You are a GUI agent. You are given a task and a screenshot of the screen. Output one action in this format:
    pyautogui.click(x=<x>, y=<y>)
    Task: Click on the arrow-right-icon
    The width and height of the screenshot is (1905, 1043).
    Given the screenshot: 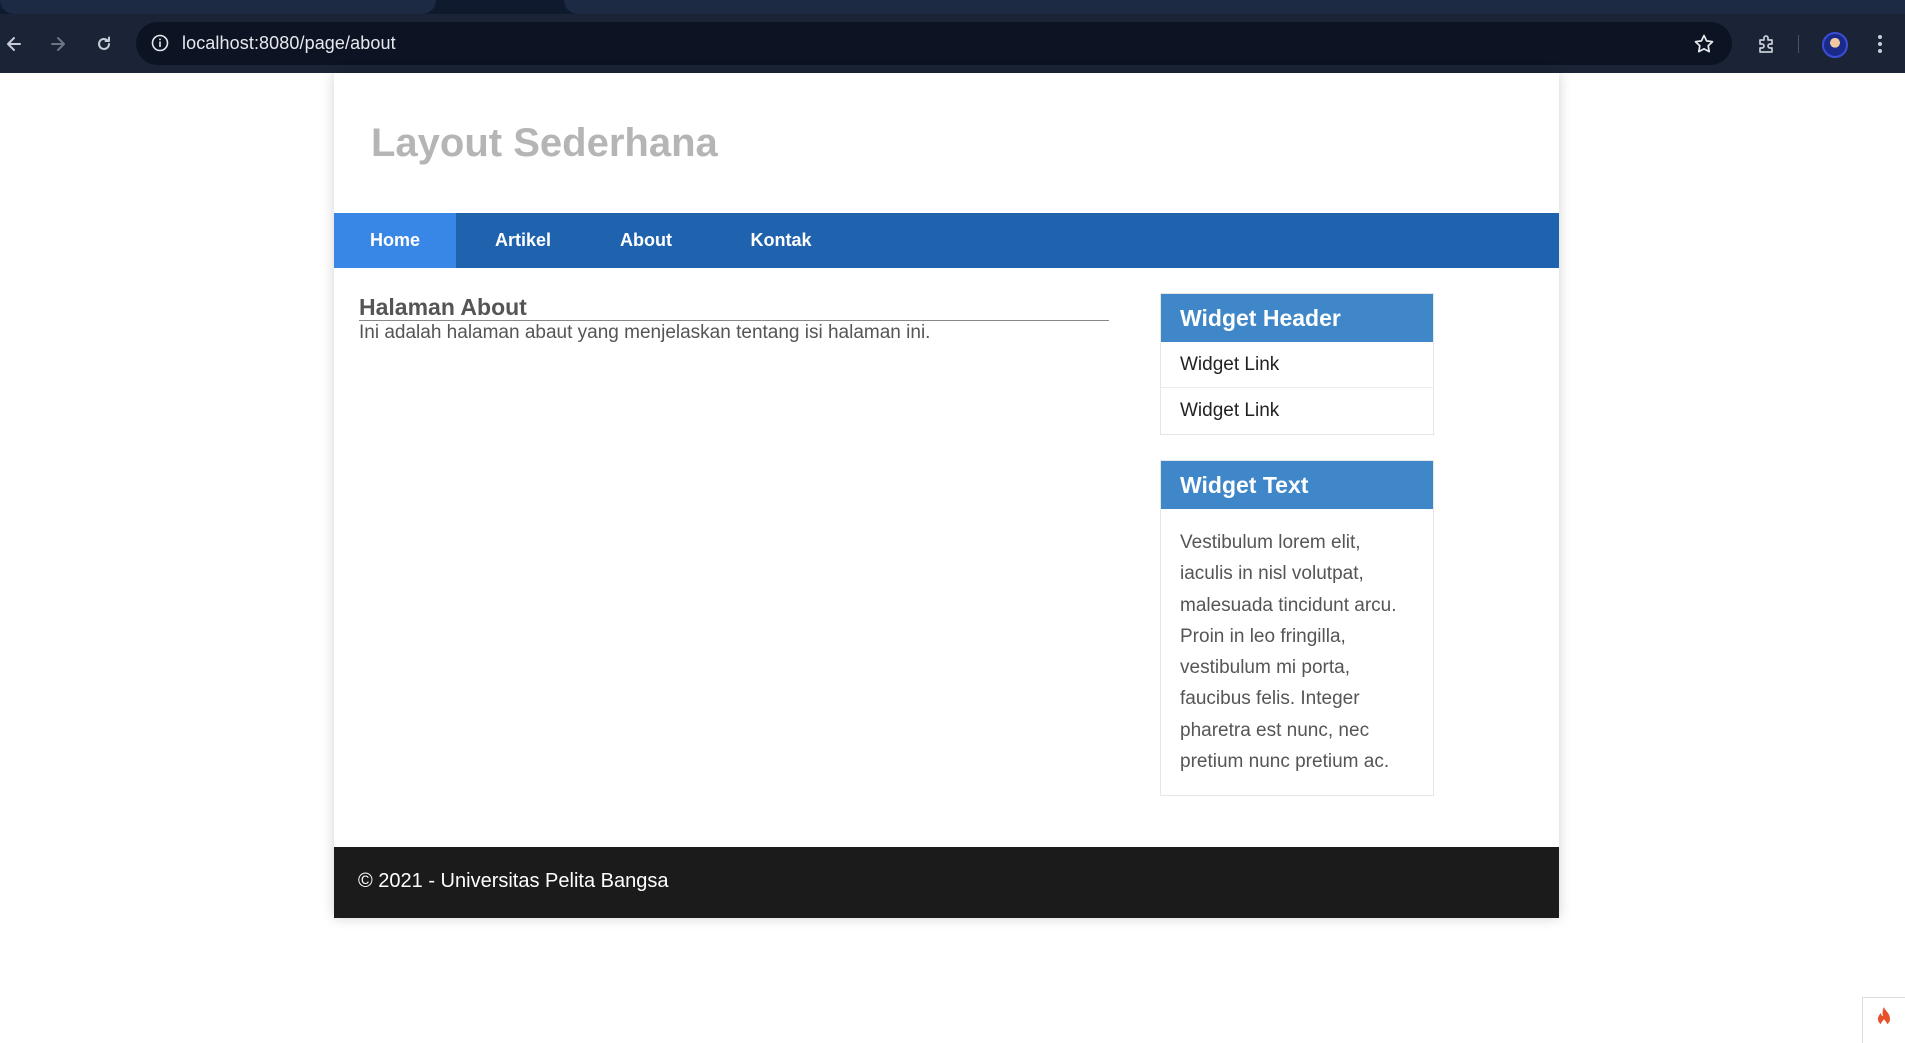 What is the action you would take?
    pyautogui.click(x=58, y=44)
    